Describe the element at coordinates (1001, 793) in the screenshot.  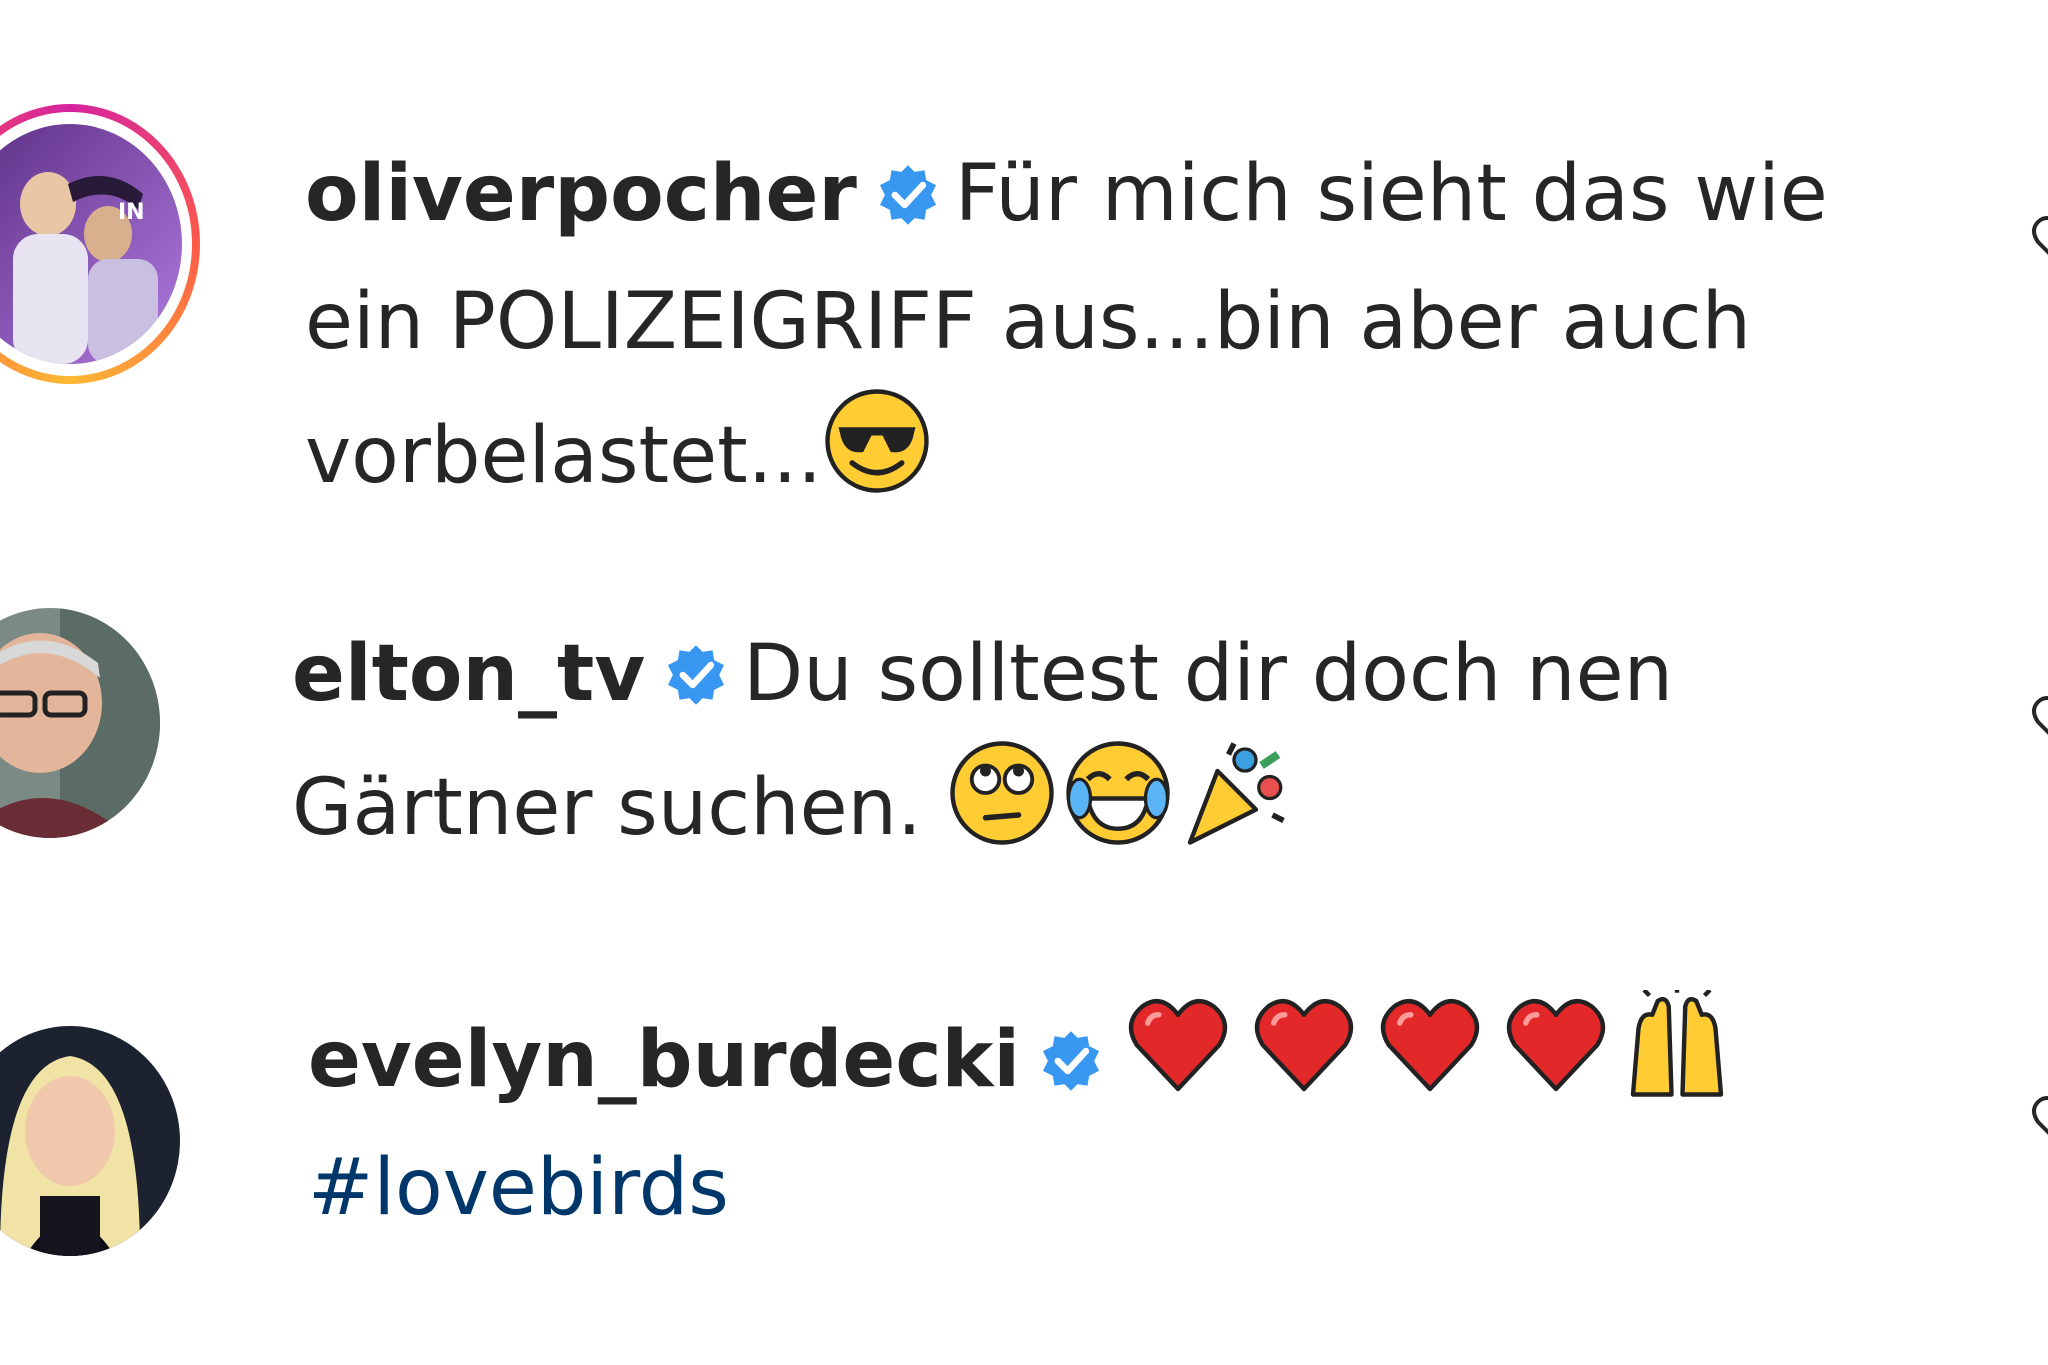
I see `face-with-rolling-eyes-icon` at that location.